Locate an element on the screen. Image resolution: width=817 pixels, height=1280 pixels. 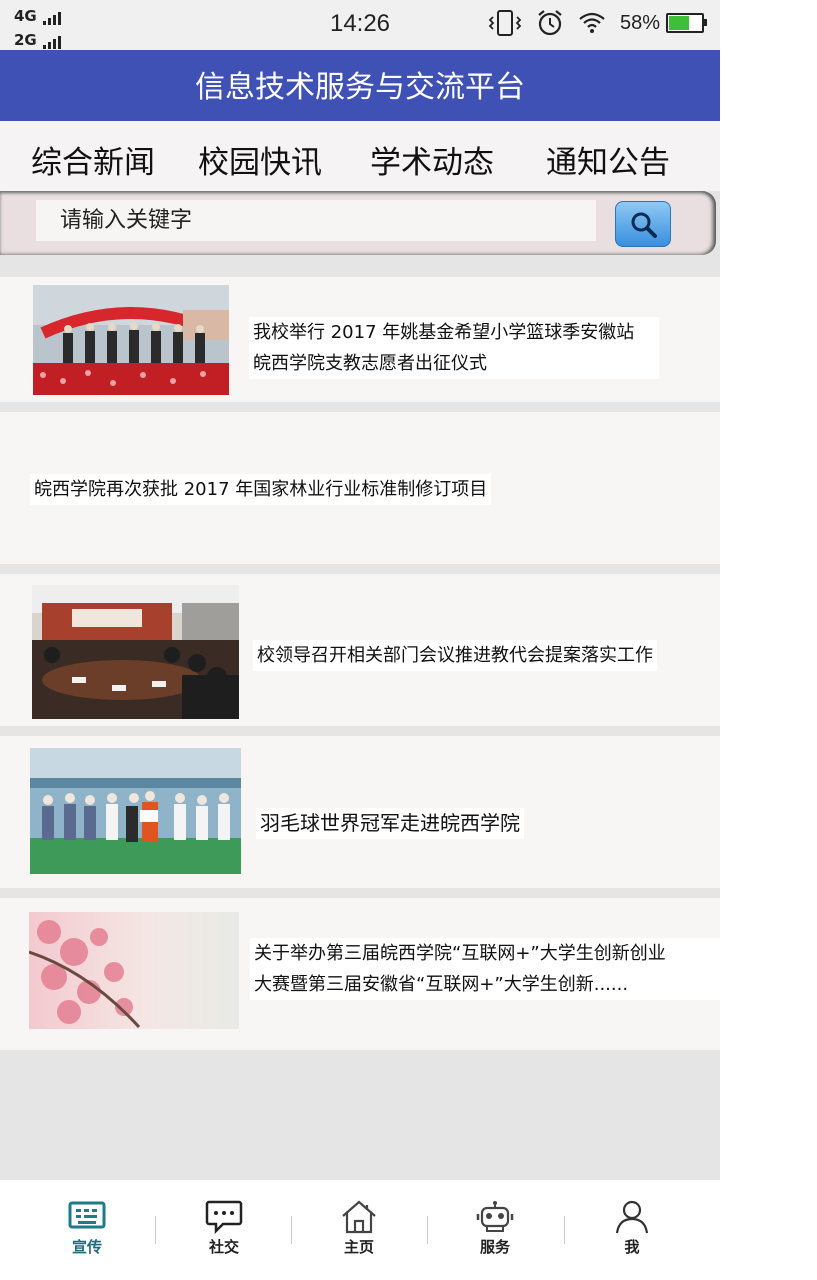
news-title-line: 关于举办第三届皖西学院“互联网+”大学生创新创业 is located at coordinates (460, 953).